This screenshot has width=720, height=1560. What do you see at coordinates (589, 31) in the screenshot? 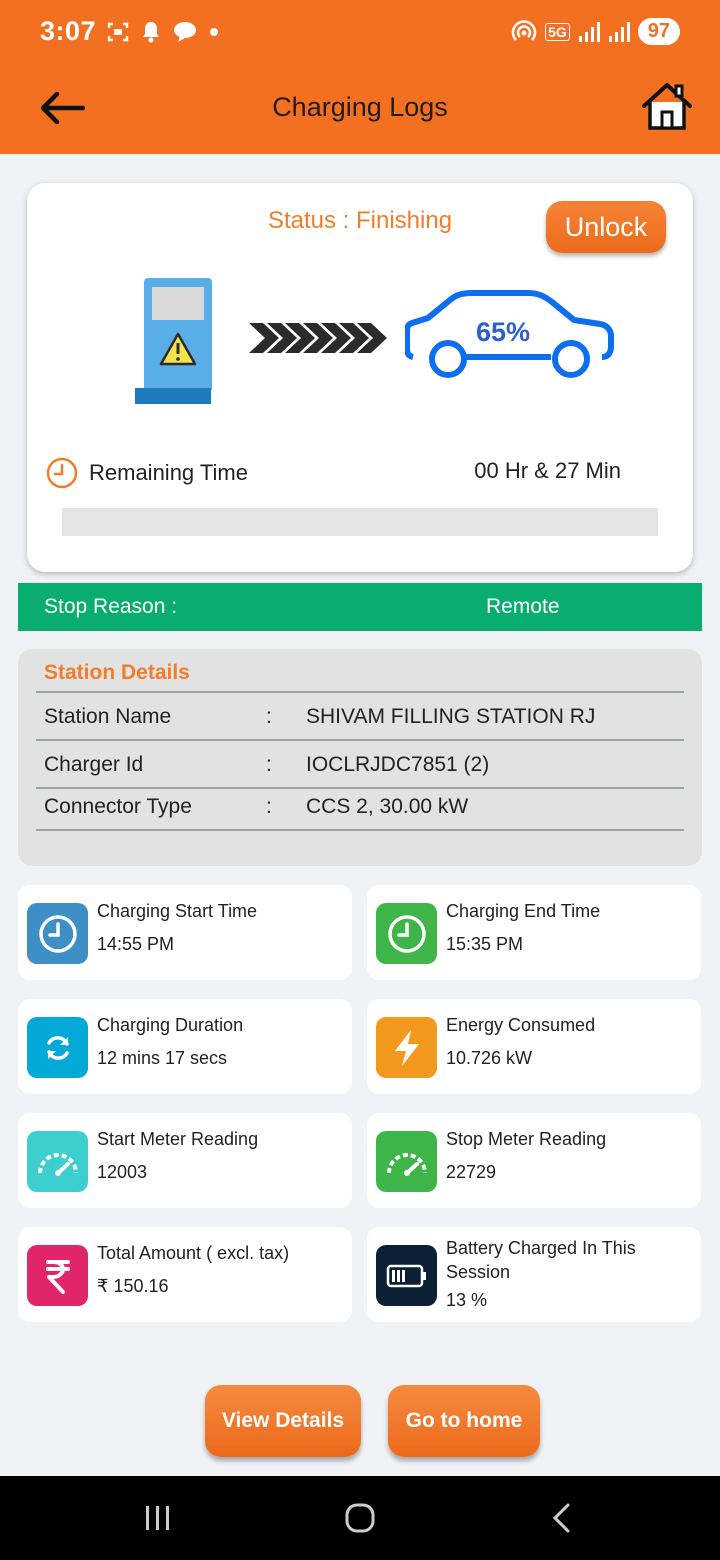
I see `signal-icon` at bounding box center [589, 31].